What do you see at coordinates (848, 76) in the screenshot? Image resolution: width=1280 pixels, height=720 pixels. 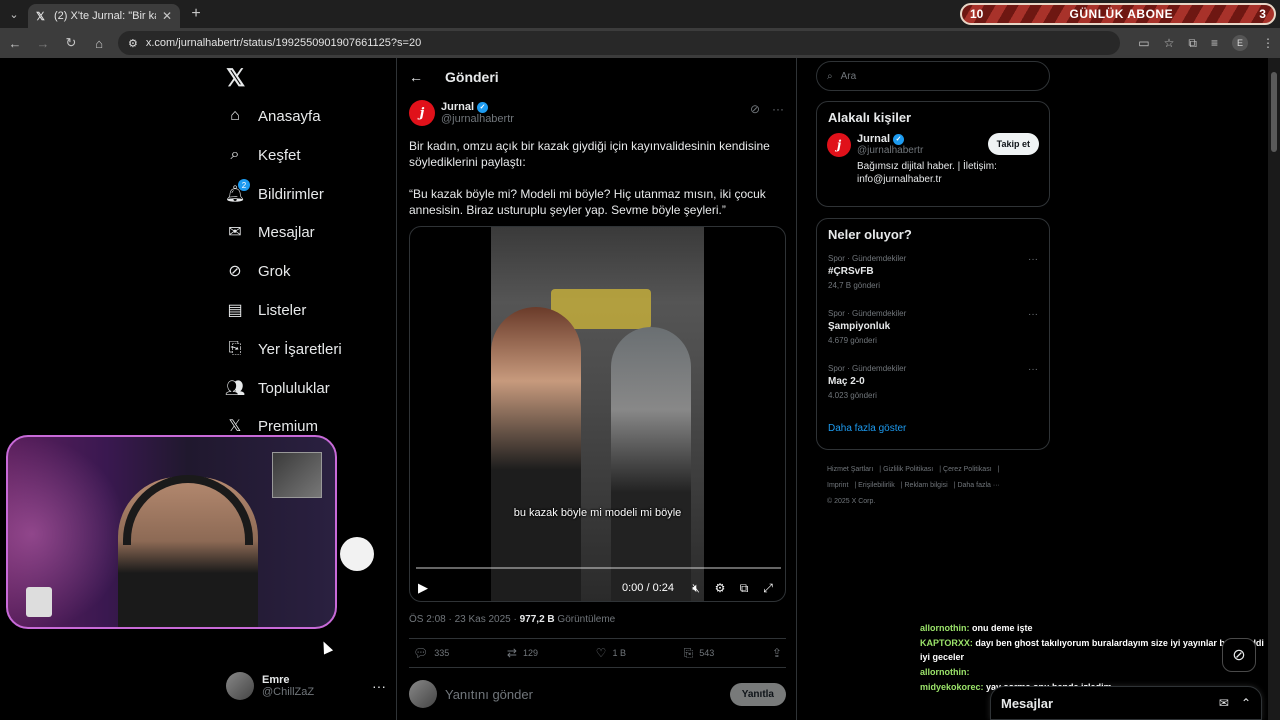 I see `search-placeholder: Ara` at bounding box center [848, 76].